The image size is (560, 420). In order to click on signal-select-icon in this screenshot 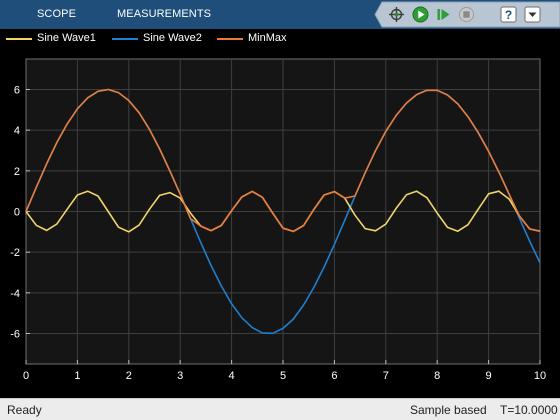, I will do `click(396, 14)`.